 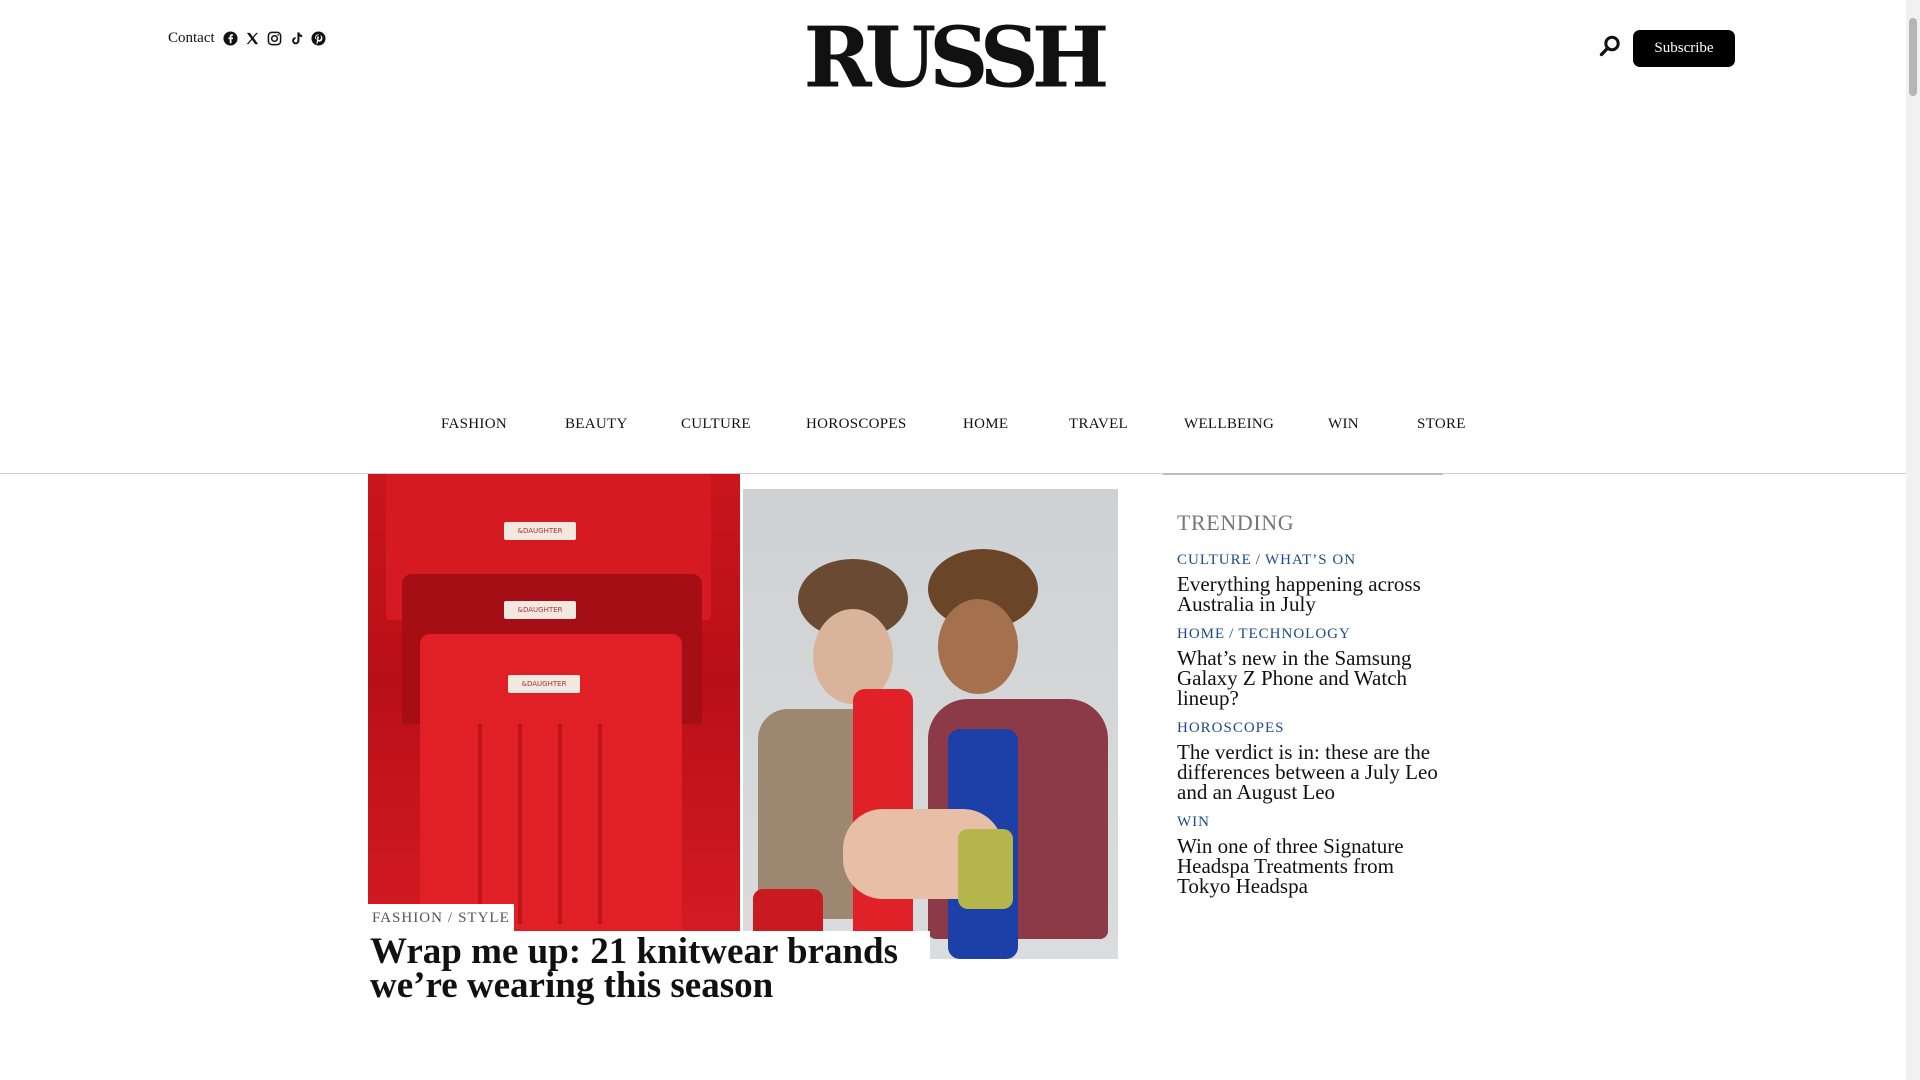 I want to click on nav-item-wellbeing: WELLBEING, so click(x=1229, y=424).